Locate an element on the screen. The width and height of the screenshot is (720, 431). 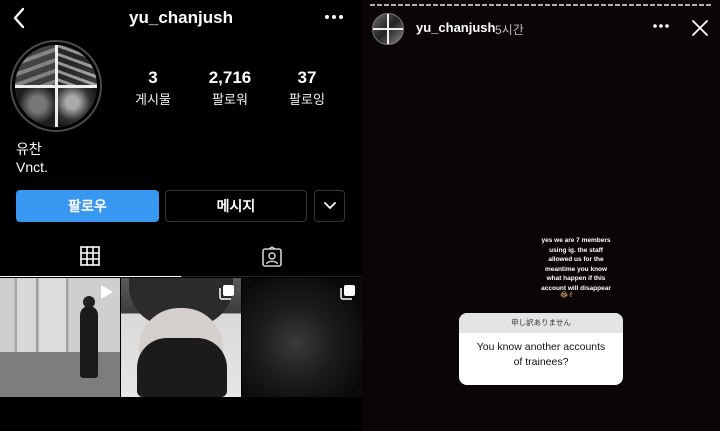
question-line: of trainees? is located at coordinates (541, 362).